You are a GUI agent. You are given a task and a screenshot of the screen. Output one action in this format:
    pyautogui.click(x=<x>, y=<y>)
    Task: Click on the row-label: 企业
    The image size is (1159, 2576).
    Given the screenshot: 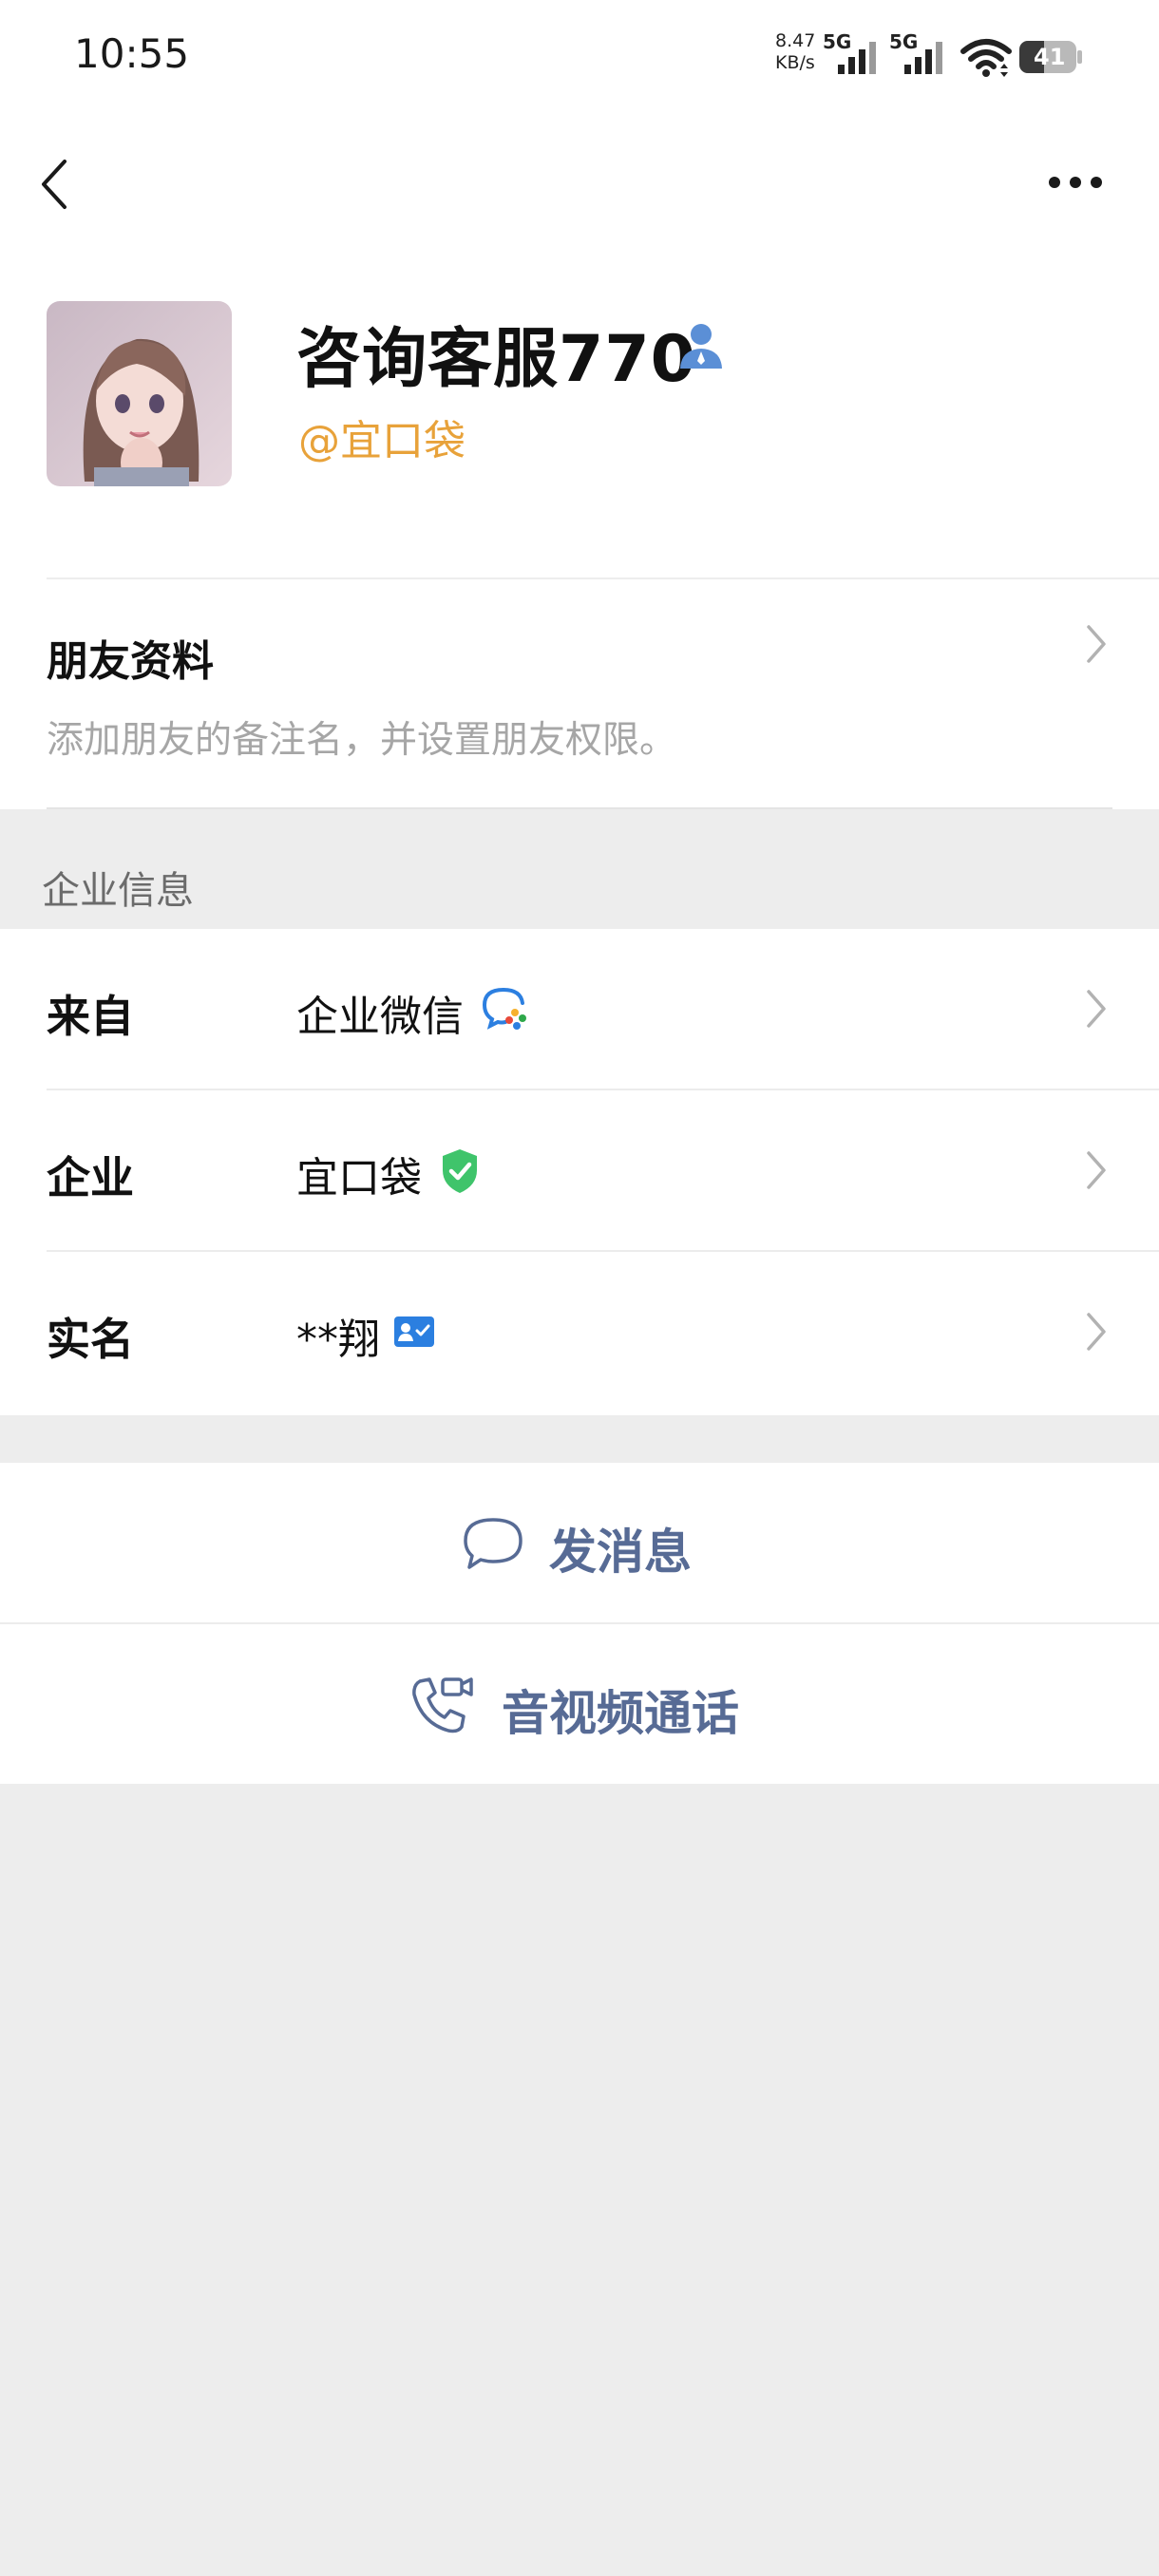 What is the action you would take?
    pyautogui.click(x=90, y=1177)
    